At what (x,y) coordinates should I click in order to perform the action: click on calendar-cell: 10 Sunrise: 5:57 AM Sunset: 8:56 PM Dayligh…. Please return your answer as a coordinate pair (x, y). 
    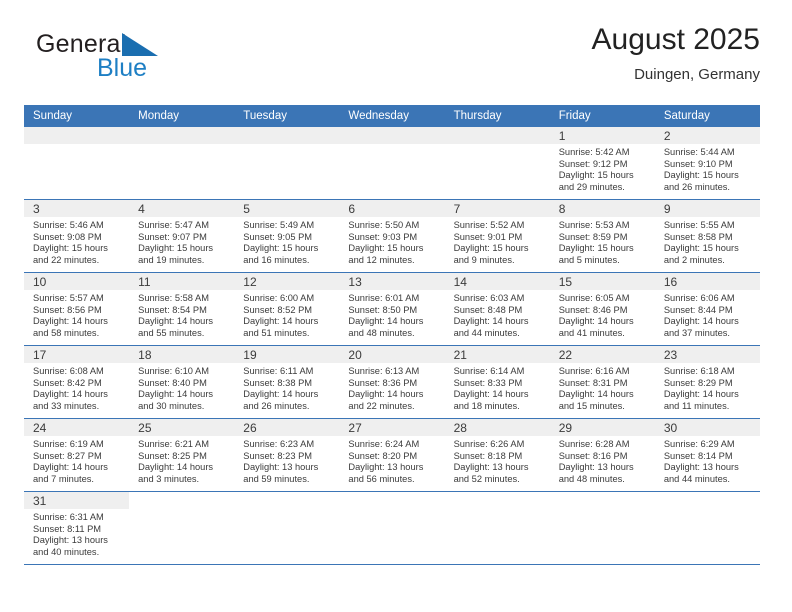
    Looking at the image, I should click on (77, 309).